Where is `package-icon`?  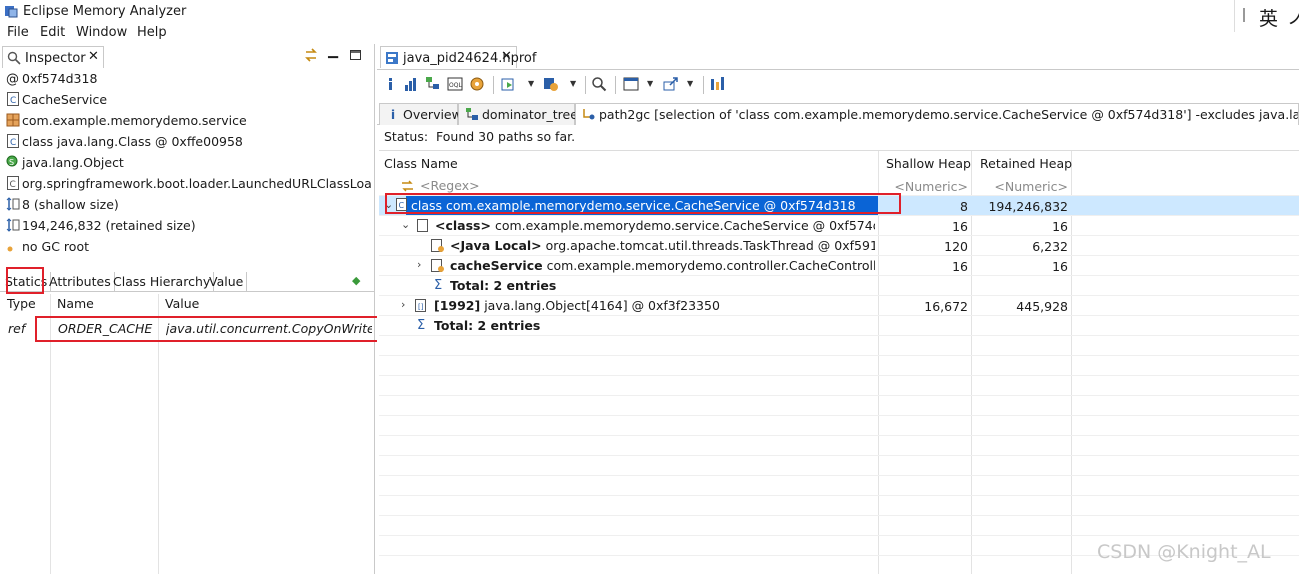 package-icon is located at coordinates (13, 120).